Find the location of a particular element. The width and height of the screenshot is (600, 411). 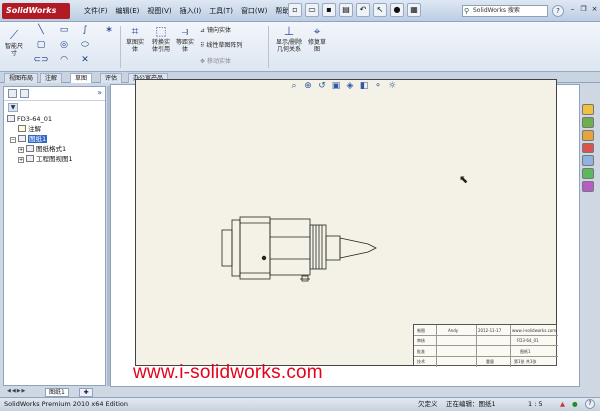

drawing-date: 2012-11-17 is located at coordinates (490, 330).